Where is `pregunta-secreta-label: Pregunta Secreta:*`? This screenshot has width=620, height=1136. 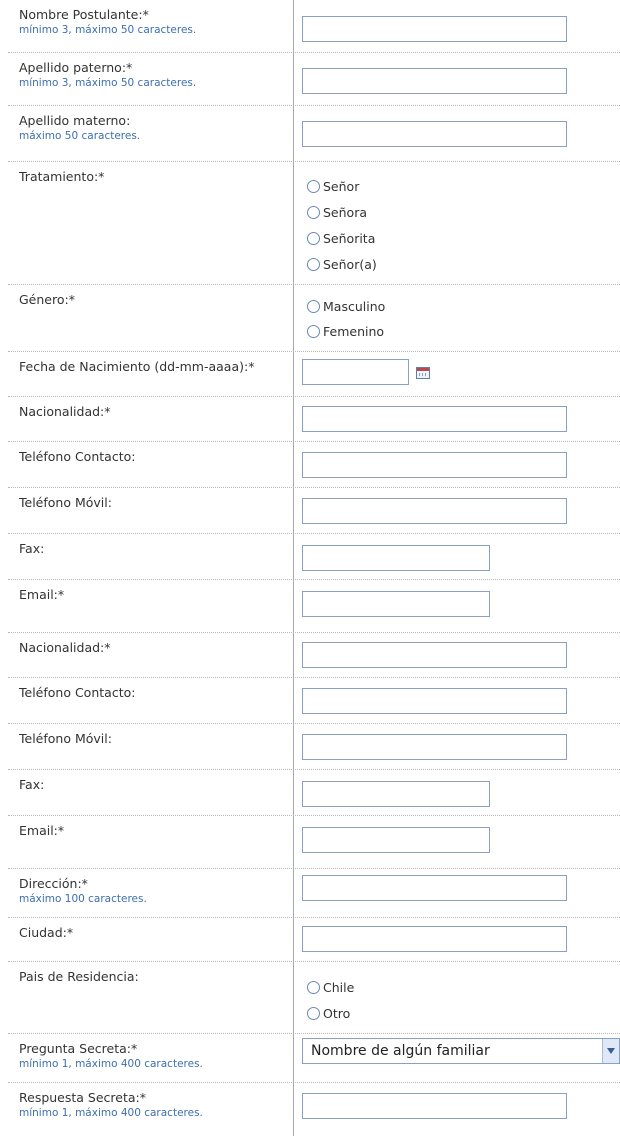
pregunta-secreta-label: Pregunta Secreta:* is located at coordinates (78, 1048).